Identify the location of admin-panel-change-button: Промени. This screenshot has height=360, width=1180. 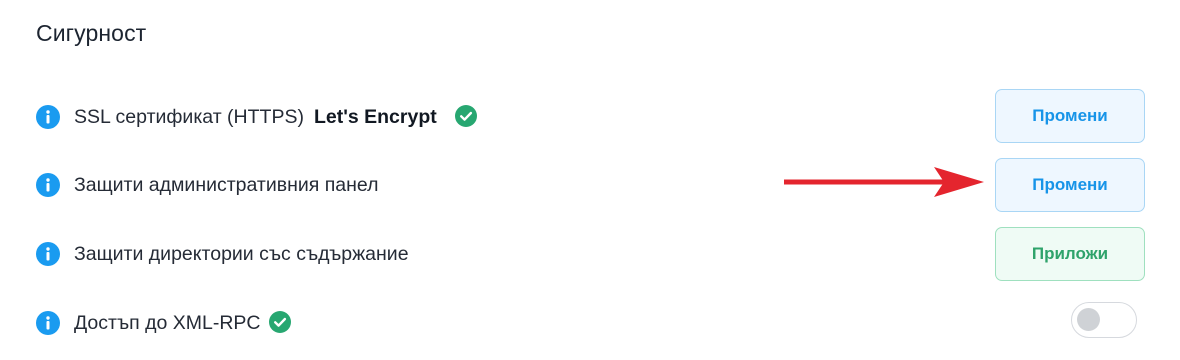
(1070, 185).